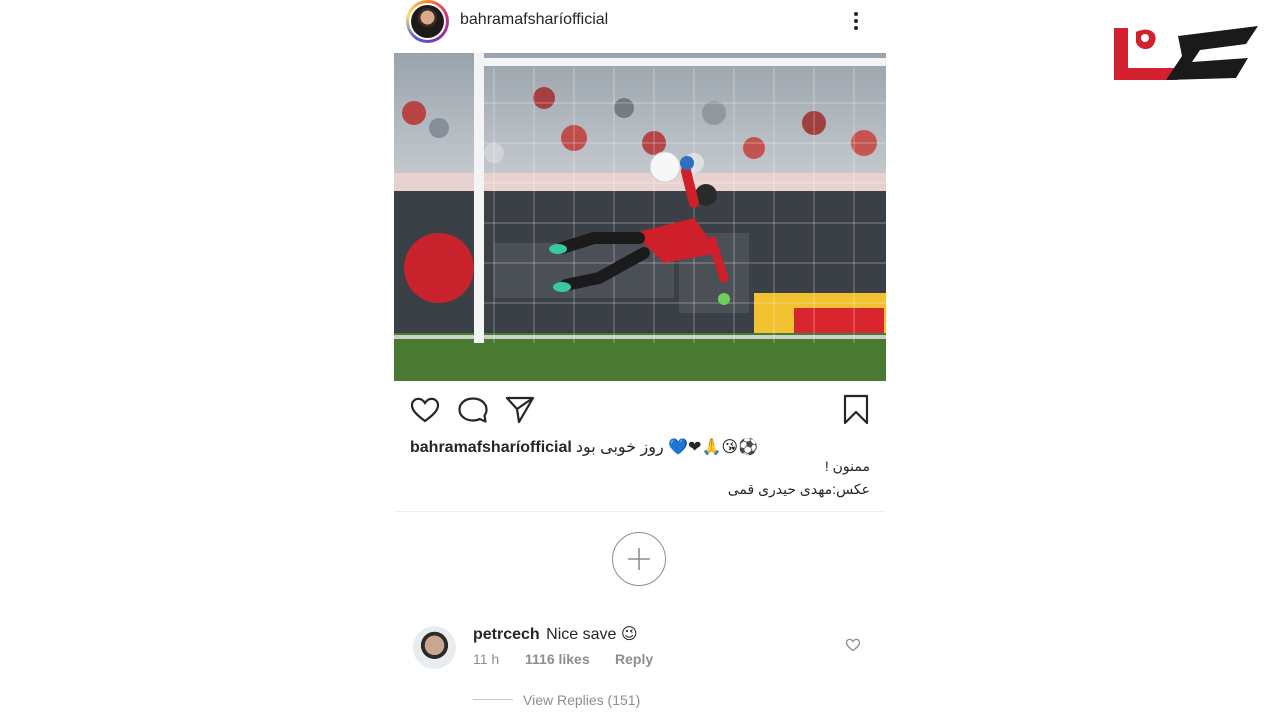 The width and height of the screenshot is (1280, 720). I want to click on divider, so click(640, 511).